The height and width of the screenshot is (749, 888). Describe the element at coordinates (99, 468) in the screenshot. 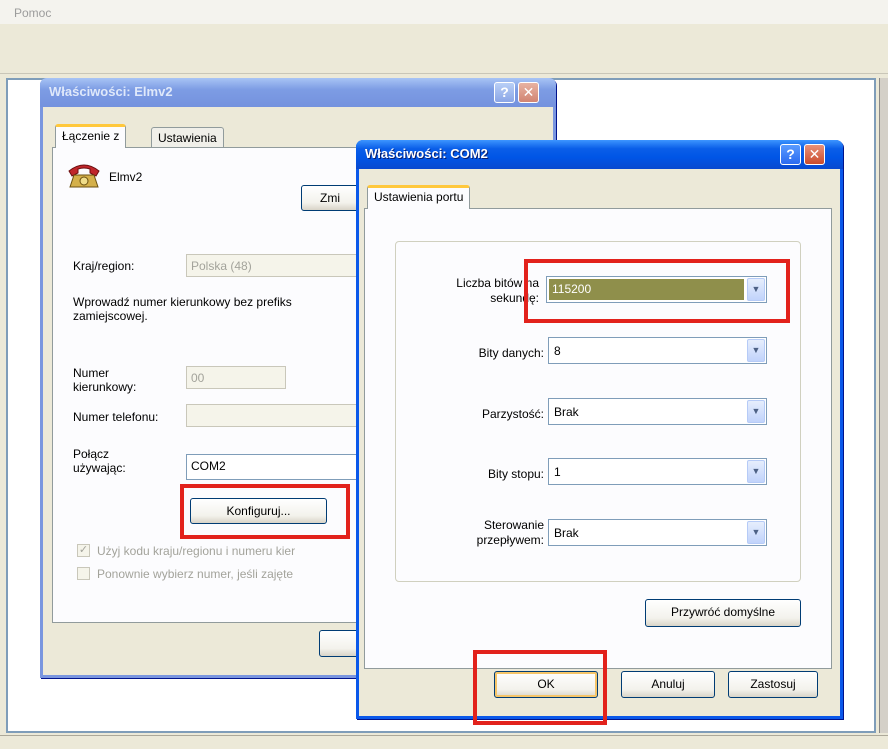

I see `connect-using-label-2: używając:` at that location.